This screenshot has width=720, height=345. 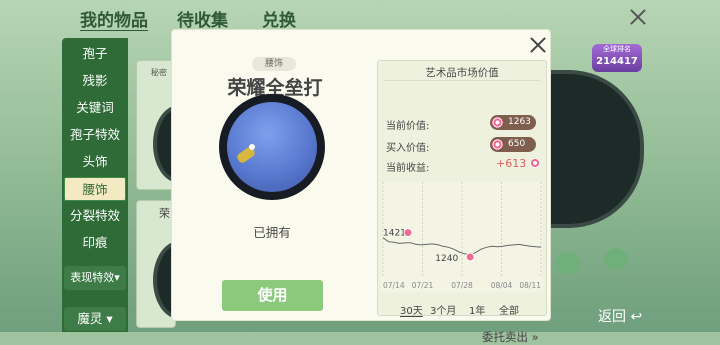 What do you see at coordinates (170, 125) in the screenshot?
I see `bg-item-card: 秘密` at bounding box center [170, 125].